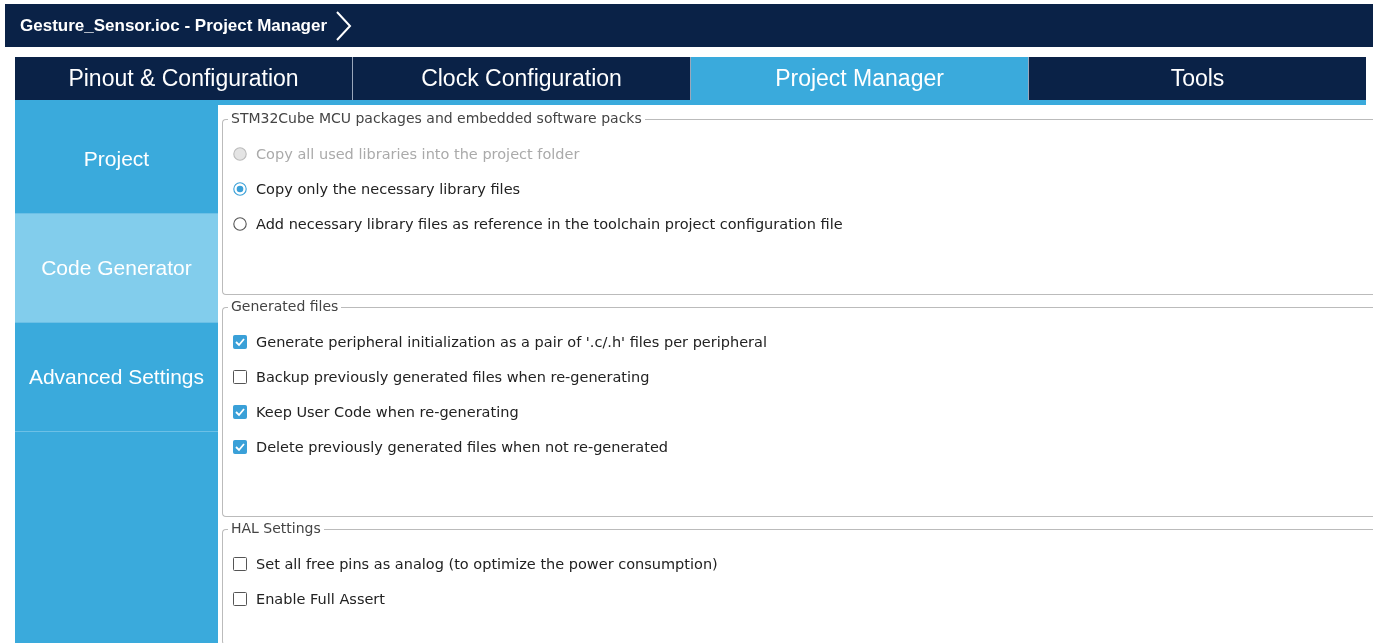 This screenshot has height=643, width=1373. Describe the element at coordinates (116, 268) in the screenshot. I see `sidebar-item: Code Generator` at that location.